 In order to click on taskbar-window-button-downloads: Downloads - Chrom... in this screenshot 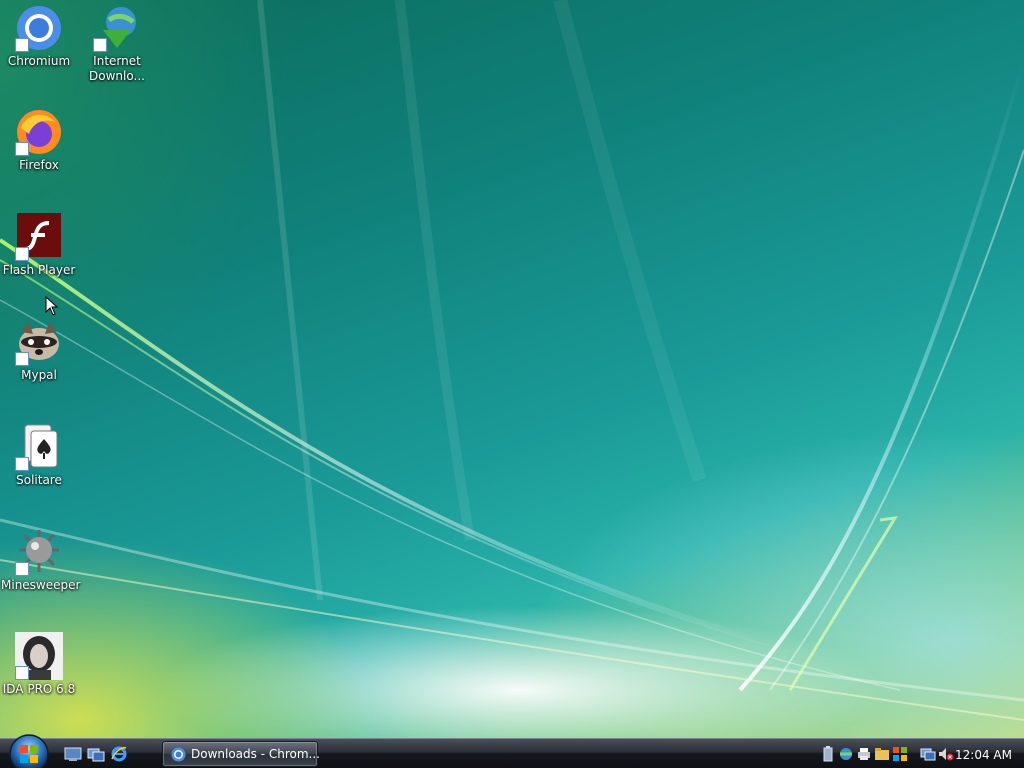, I will do `click(241, 754)`.